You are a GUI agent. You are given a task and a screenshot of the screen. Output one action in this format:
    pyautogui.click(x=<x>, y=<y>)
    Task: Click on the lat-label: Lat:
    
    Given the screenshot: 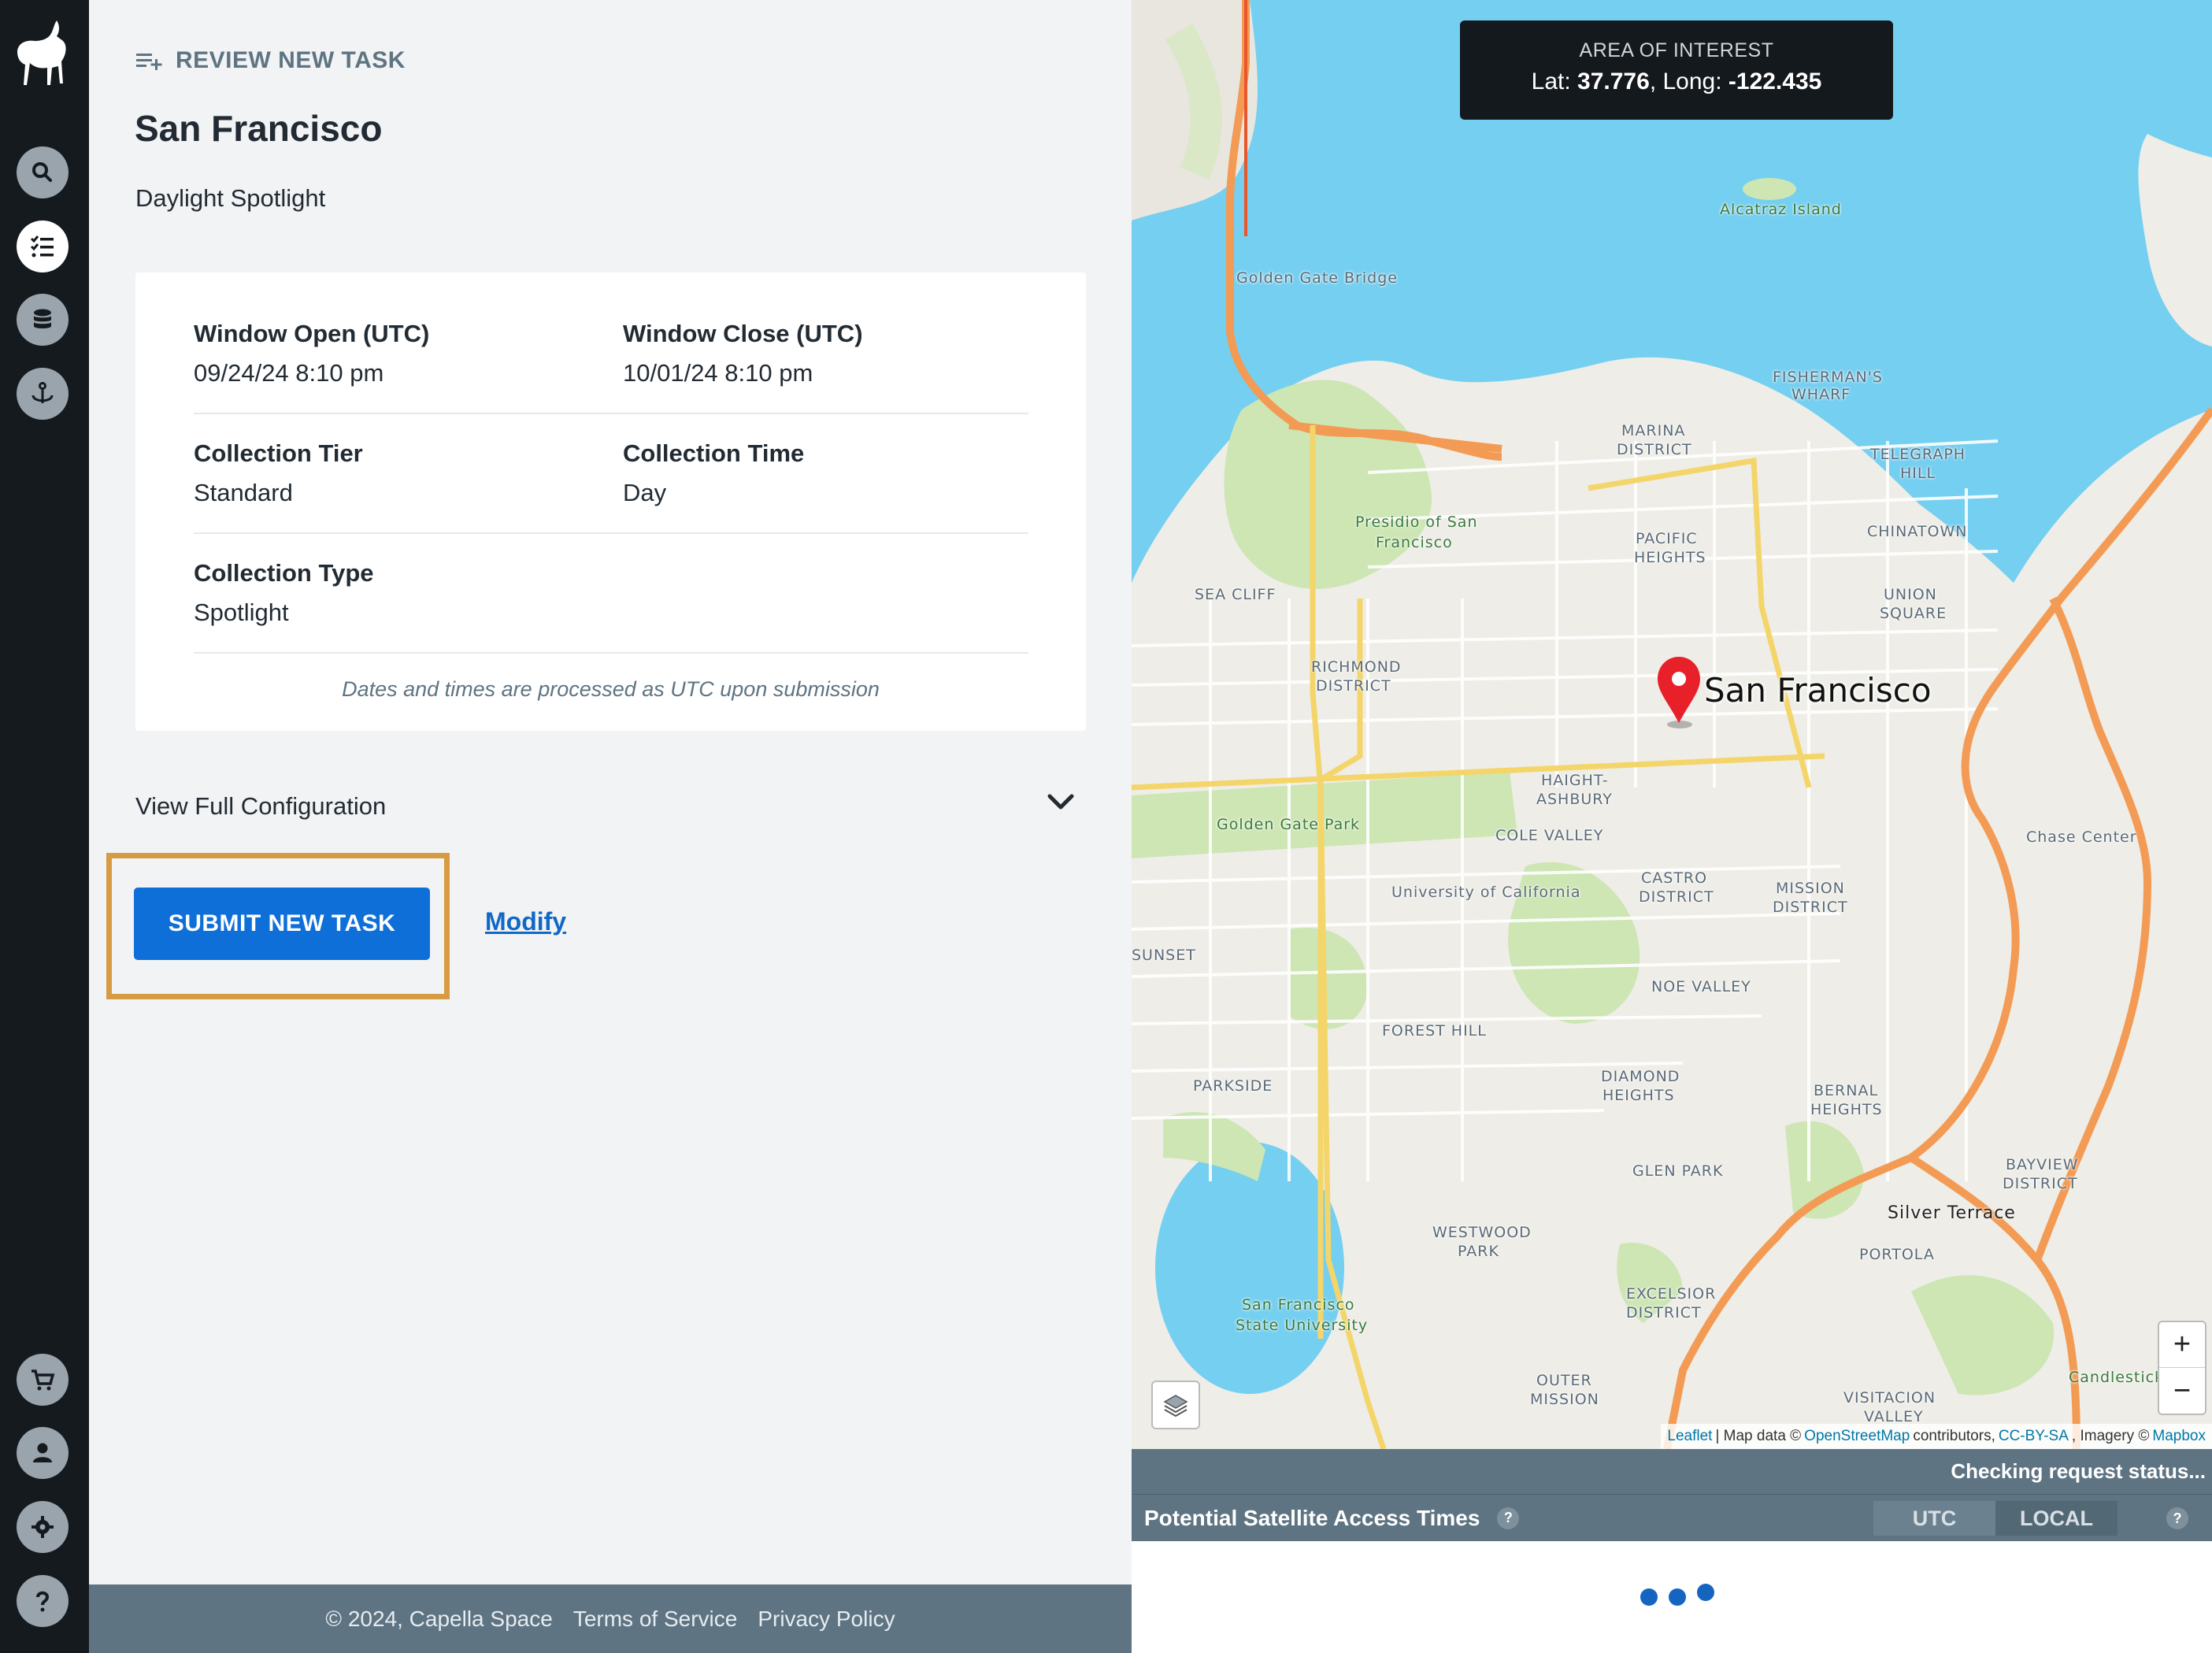 What is the action you would take?
    pyautogui.click(x=1554, y=82)
    